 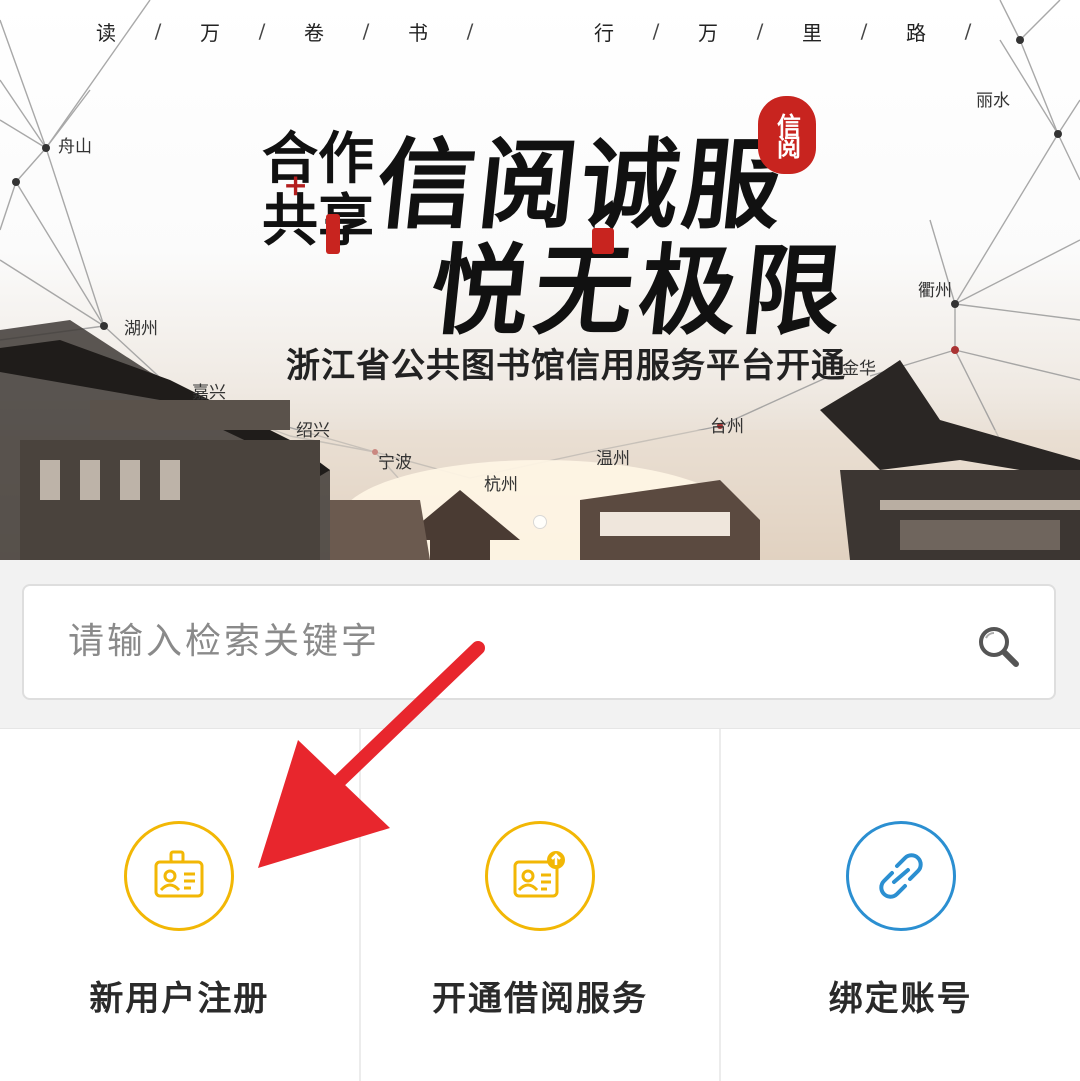 What do you see at coordinates (639, 291) in the screenshot?
I see `banner-title-line2: 悦无极限` at bounding box center [639, 291].